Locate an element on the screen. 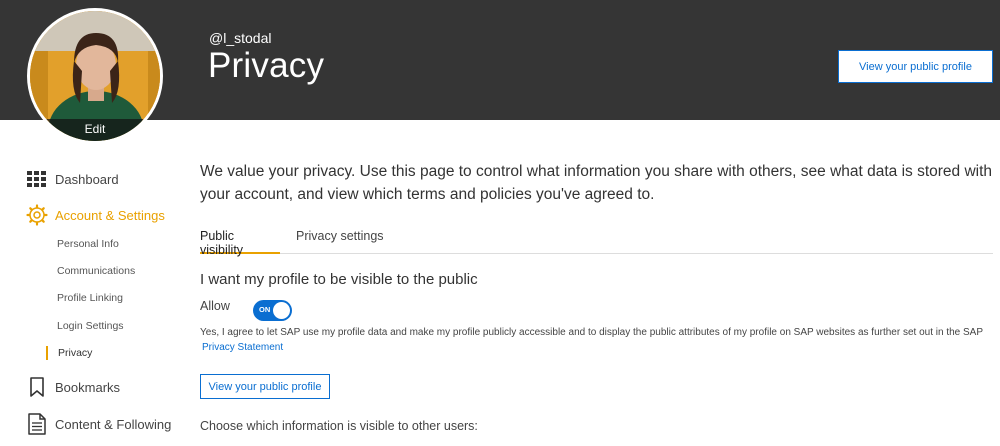  page-title: Privacy is located at coordinates (266, 65).